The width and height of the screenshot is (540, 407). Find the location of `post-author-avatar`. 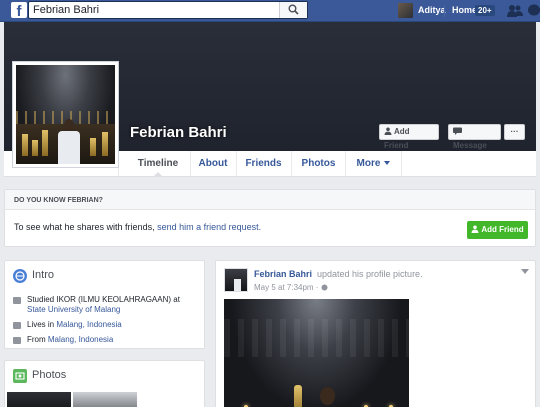

post-author-avatar is located at coordinates (236, 280).